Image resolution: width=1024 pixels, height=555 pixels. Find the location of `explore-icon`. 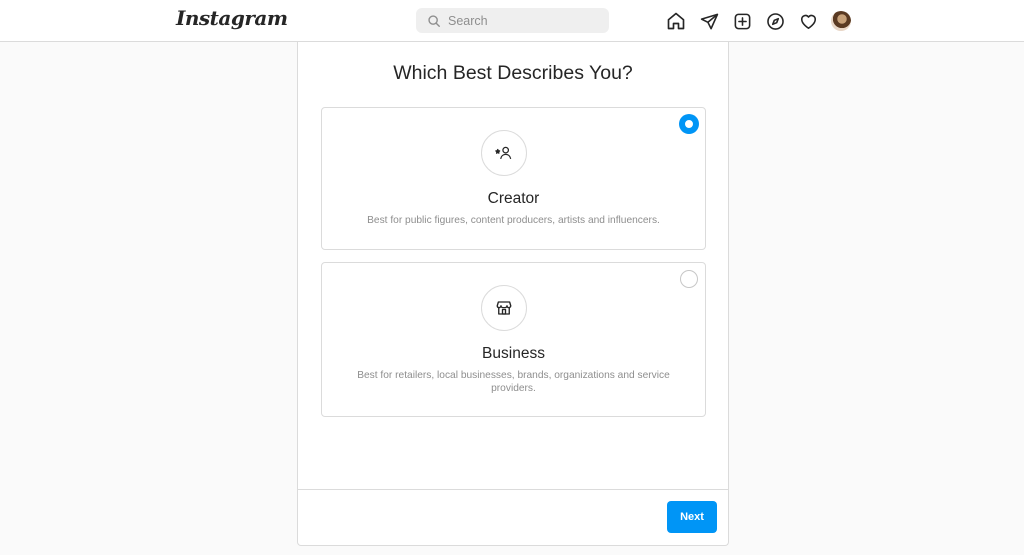

explore-icon is located at coordinates (775, 21).